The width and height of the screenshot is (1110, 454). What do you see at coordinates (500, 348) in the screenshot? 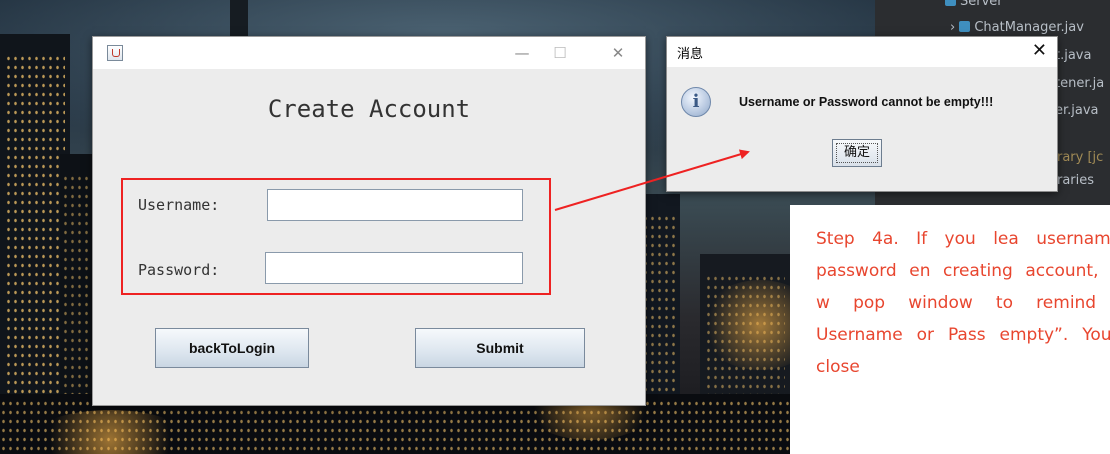
I see `submit-button: Submit` at bounding box center [500, 348].